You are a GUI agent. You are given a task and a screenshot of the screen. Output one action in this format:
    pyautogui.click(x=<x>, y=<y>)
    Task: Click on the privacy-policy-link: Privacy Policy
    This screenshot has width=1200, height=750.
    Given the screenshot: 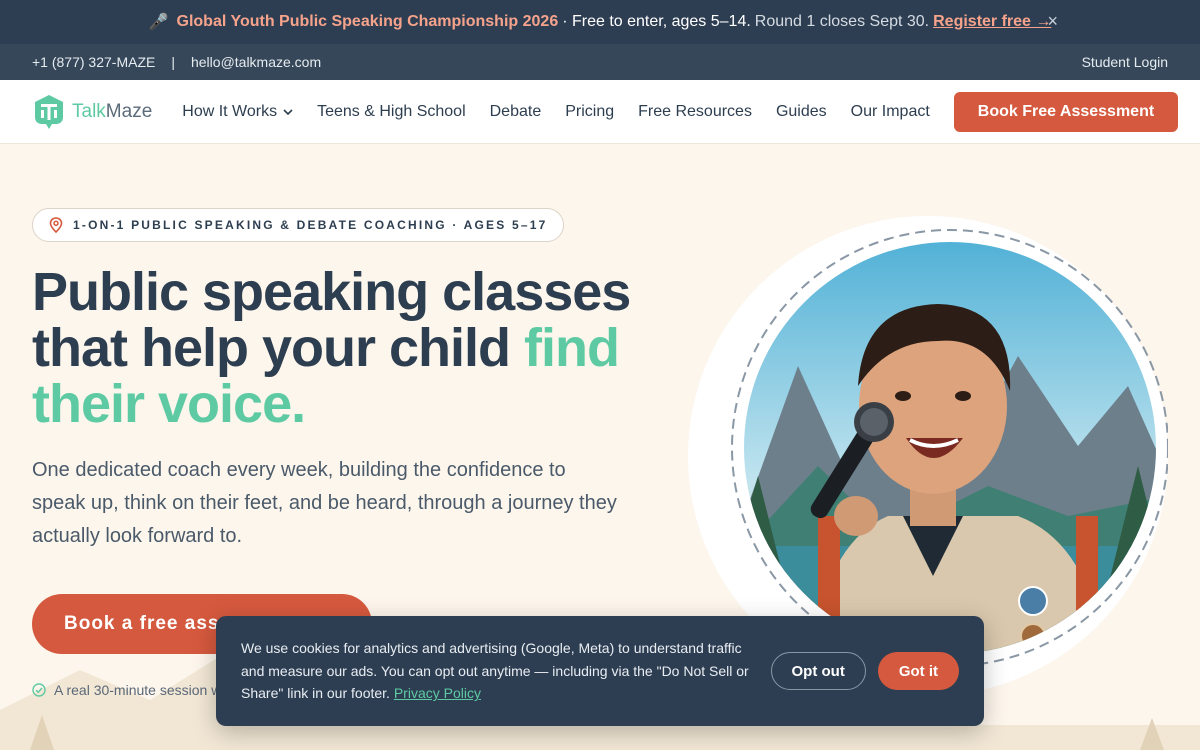 What is the action you would take?
    pyautogui.click(x=437, y=693)
    